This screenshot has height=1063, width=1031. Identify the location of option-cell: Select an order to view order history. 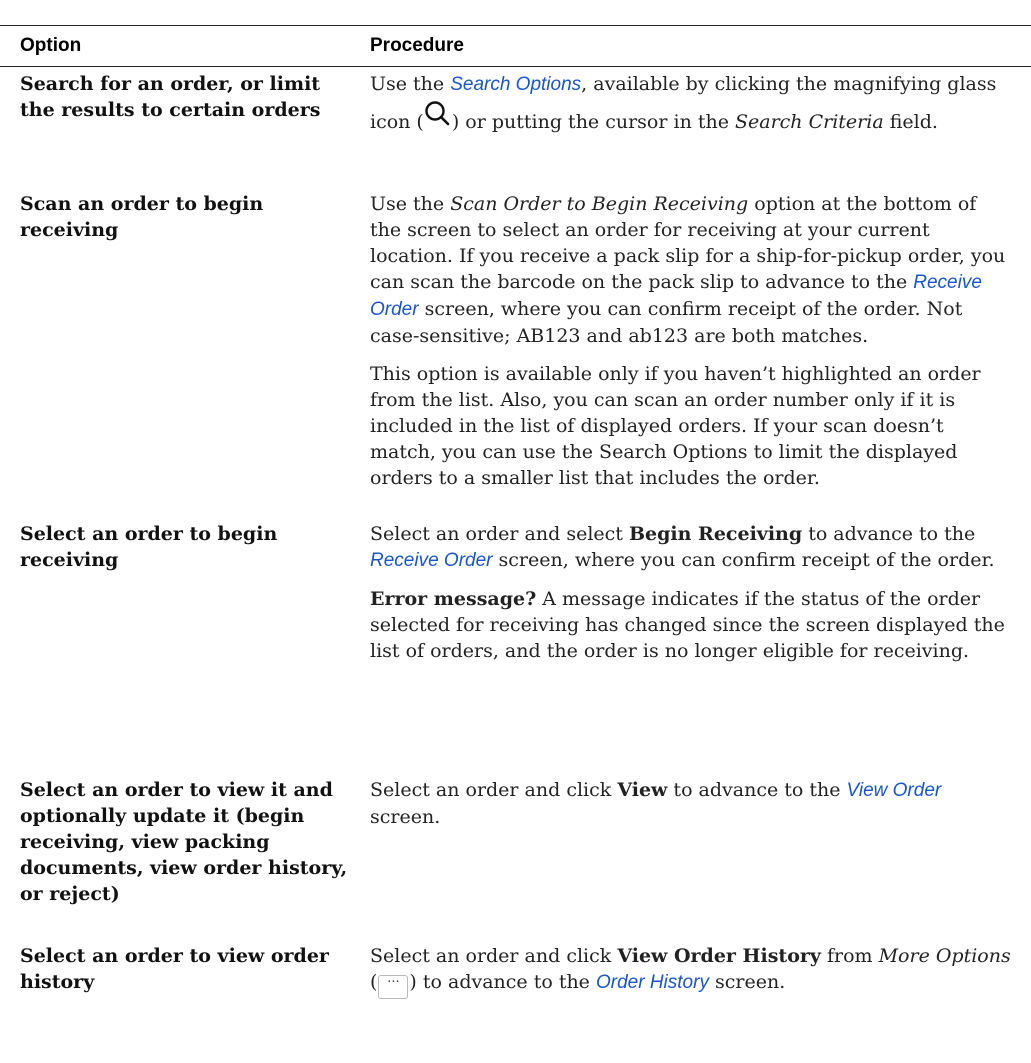
(174, 969).